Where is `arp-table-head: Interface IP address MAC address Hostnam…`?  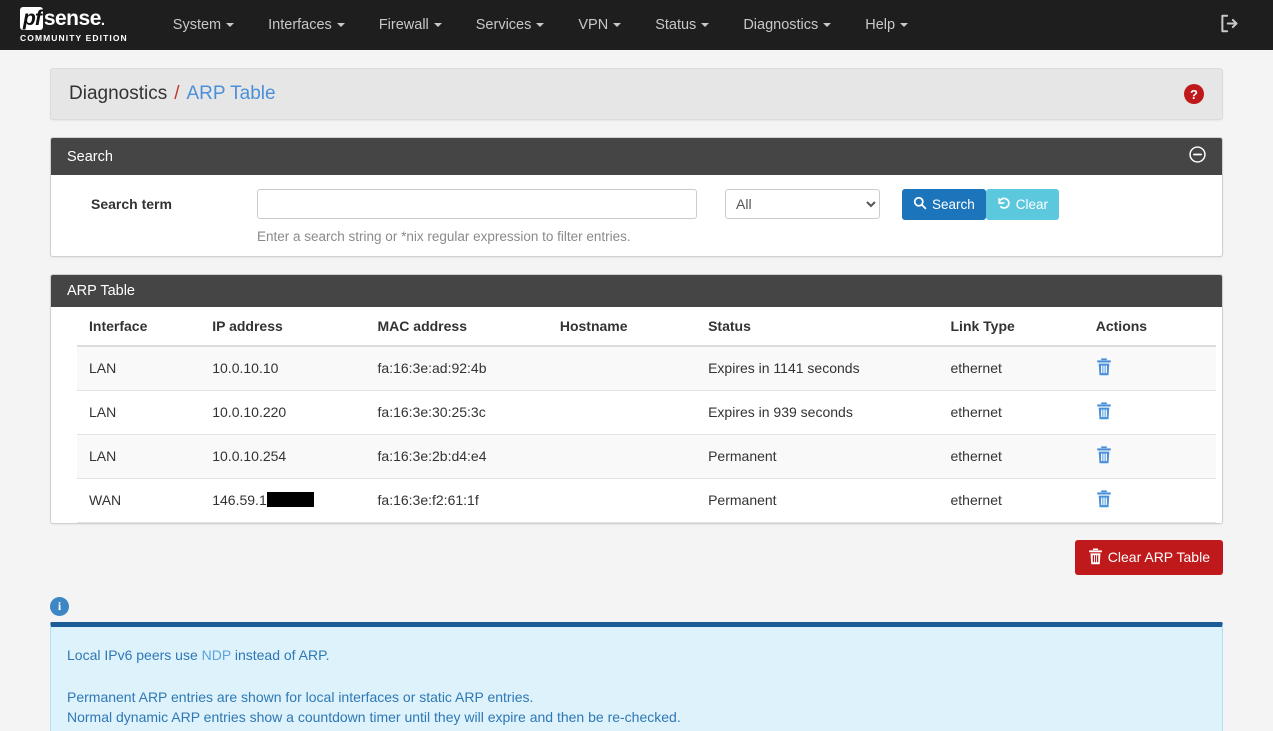 arp-table-head: Interface IP address MAC address Hostnam… is located at coordinates (646, 326).